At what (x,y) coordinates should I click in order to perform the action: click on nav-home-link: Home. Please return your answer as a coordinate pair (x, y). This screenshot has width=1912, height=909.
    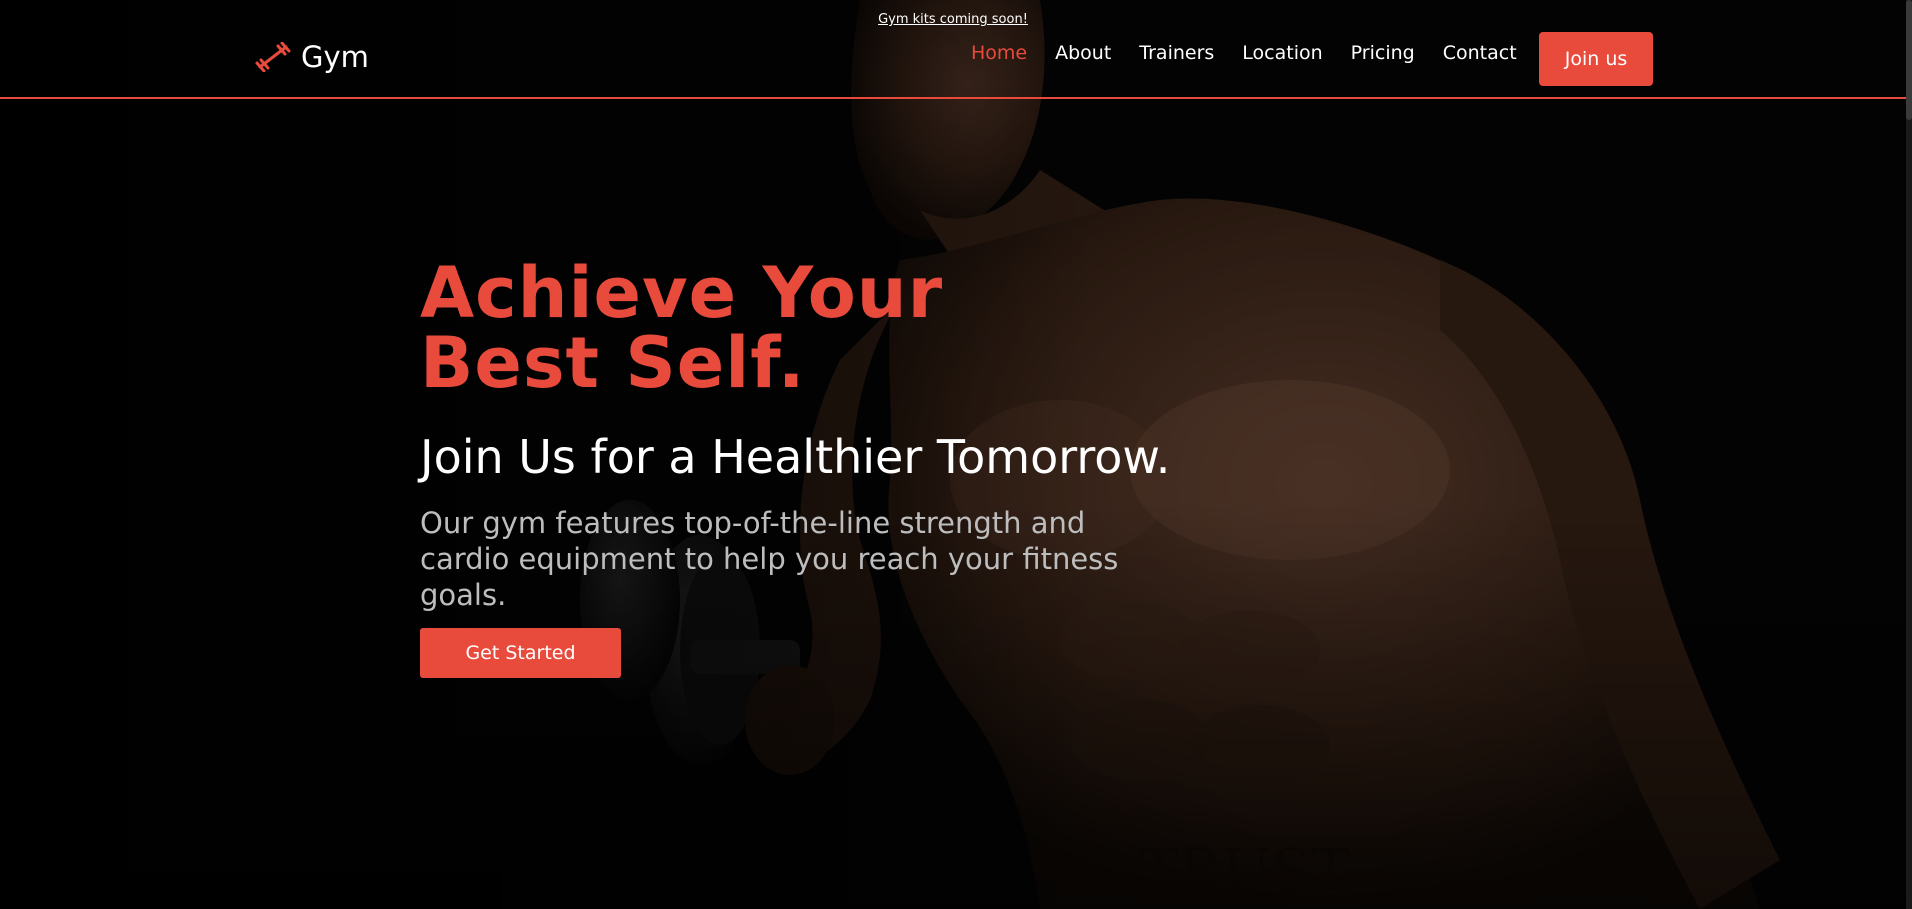
    Looking at the image, I should click on (999, 53).